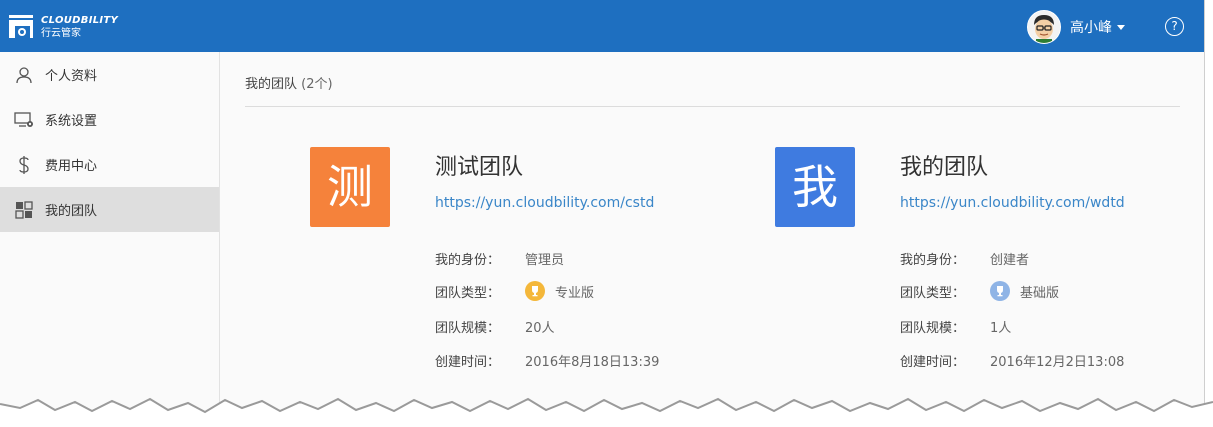 The image size is (1213, 427). Describe the element at coordinates (109, 209) in the screenshot. I see `sidebar-item-my-team: 我的团队` at that location.